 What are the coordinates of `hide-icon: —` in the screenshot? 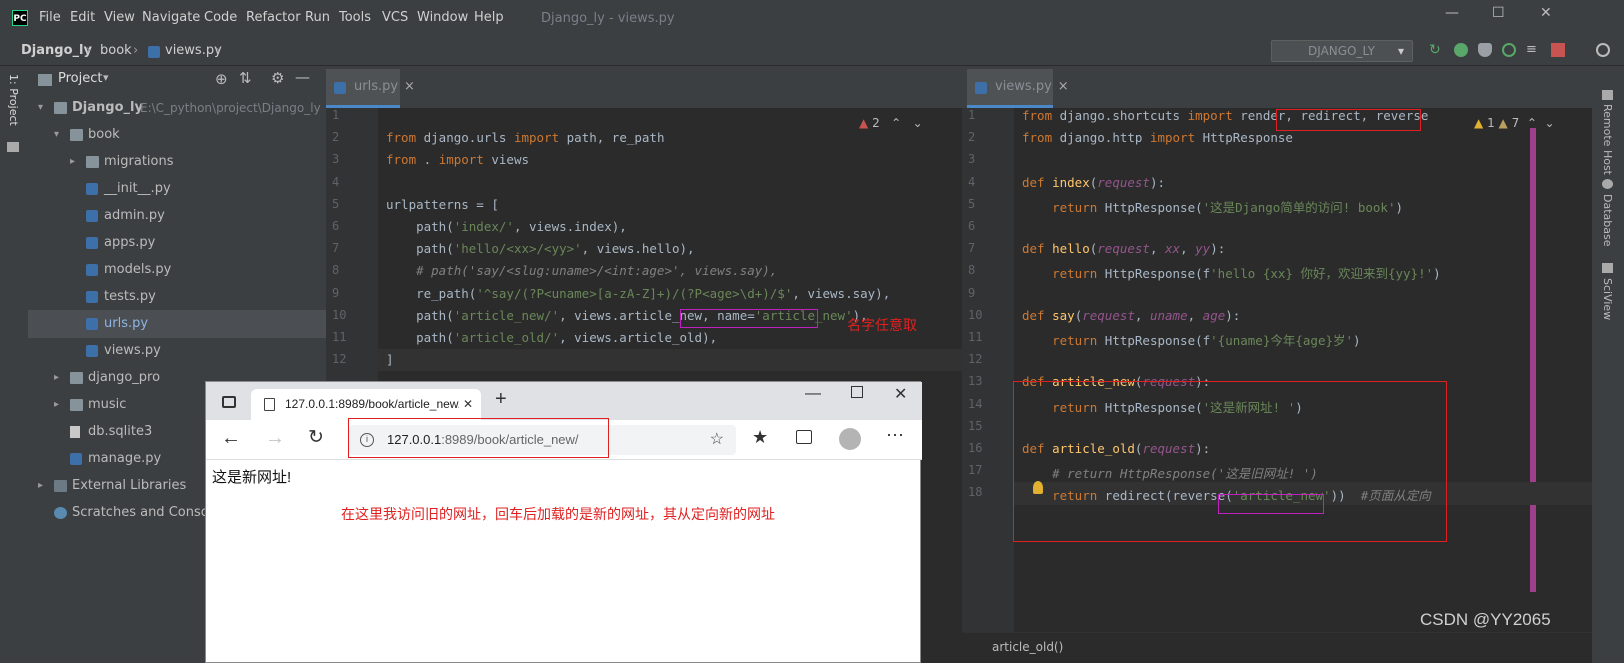 It's located at (302, 77).